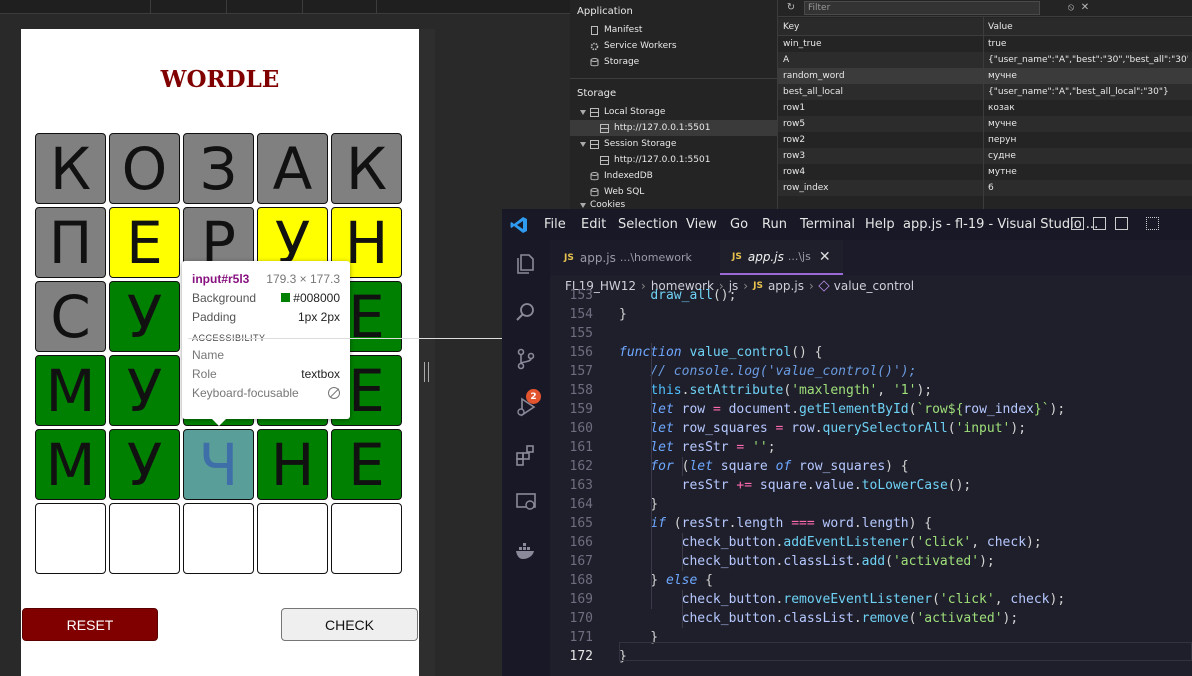 This screenshot has height=676, width=1192. Describe the element at coordinates (985, 140) in the screenshot. I see `table-row: row2 перун` at that location.